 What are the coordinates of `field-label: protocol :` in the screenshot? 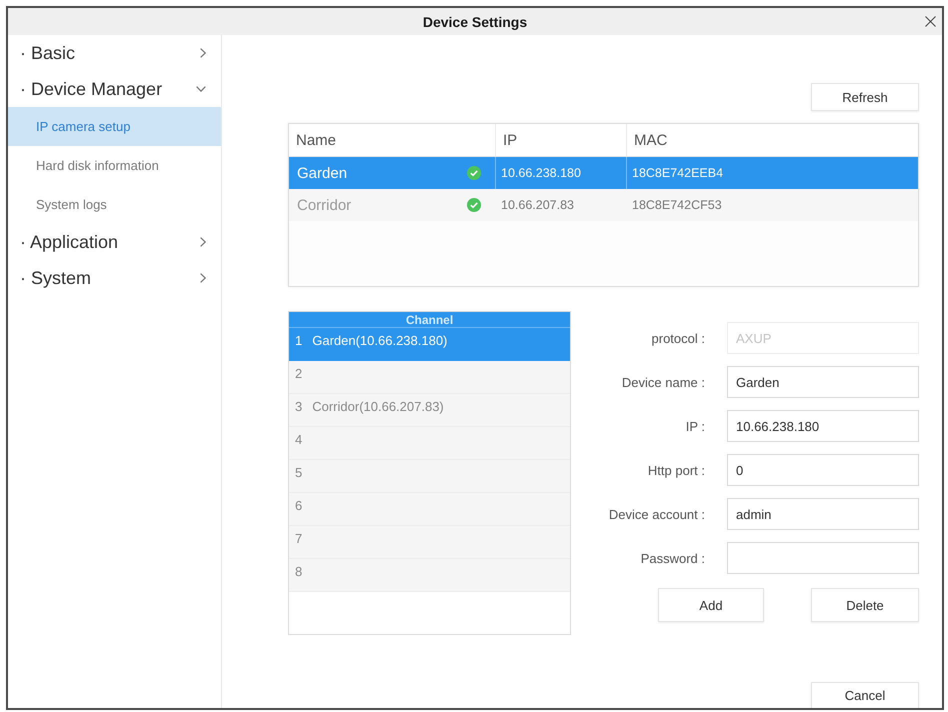 It's located at (678, 338).